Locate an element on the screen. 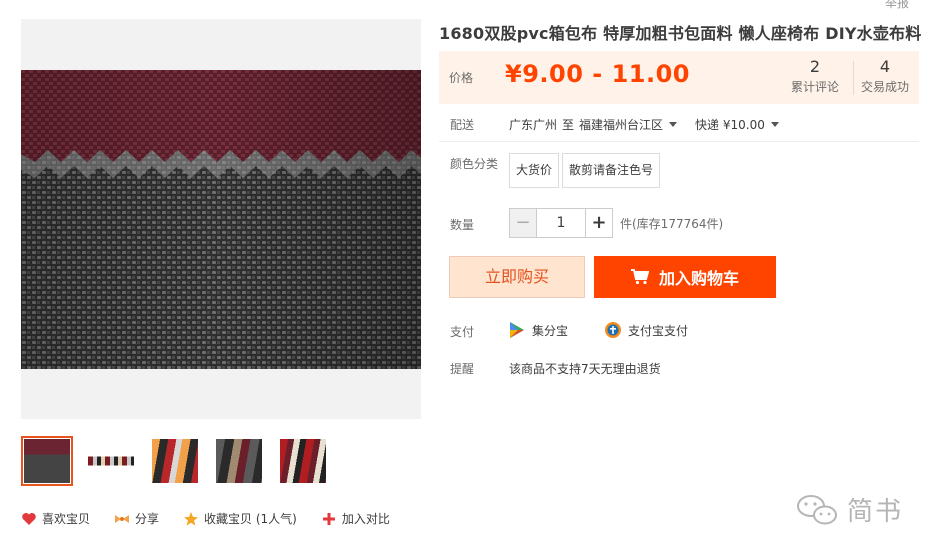 The height and width of the screenshot is (557, 939). reviews-stat: 2 累计评论 is located at coordinates (815, 76).